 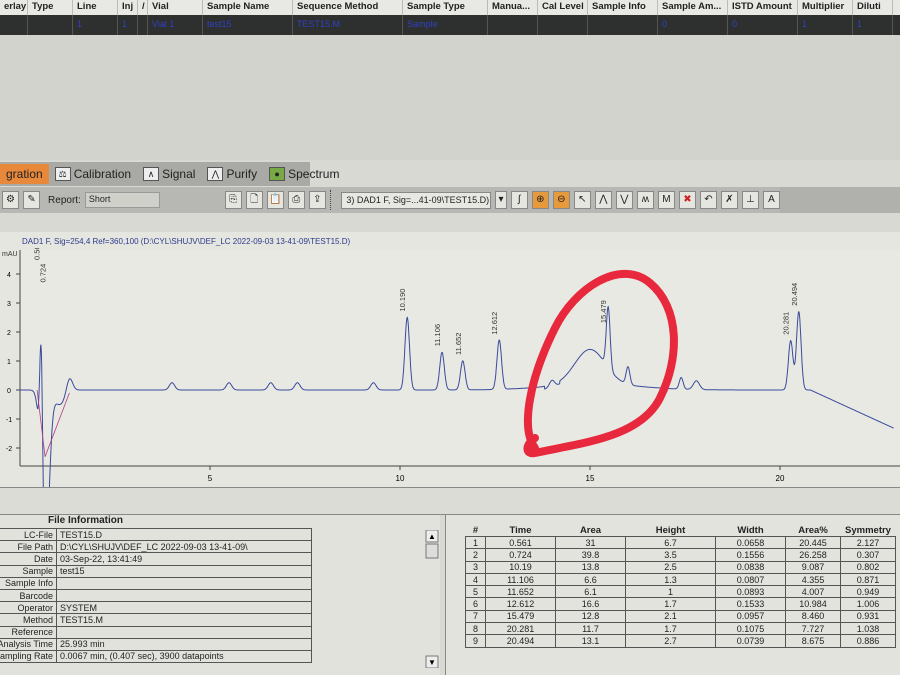 What do you see at coordinates (825, 7) in the screenshot?
I see `column-header: Multiplier` at bounding box center [825, 7].